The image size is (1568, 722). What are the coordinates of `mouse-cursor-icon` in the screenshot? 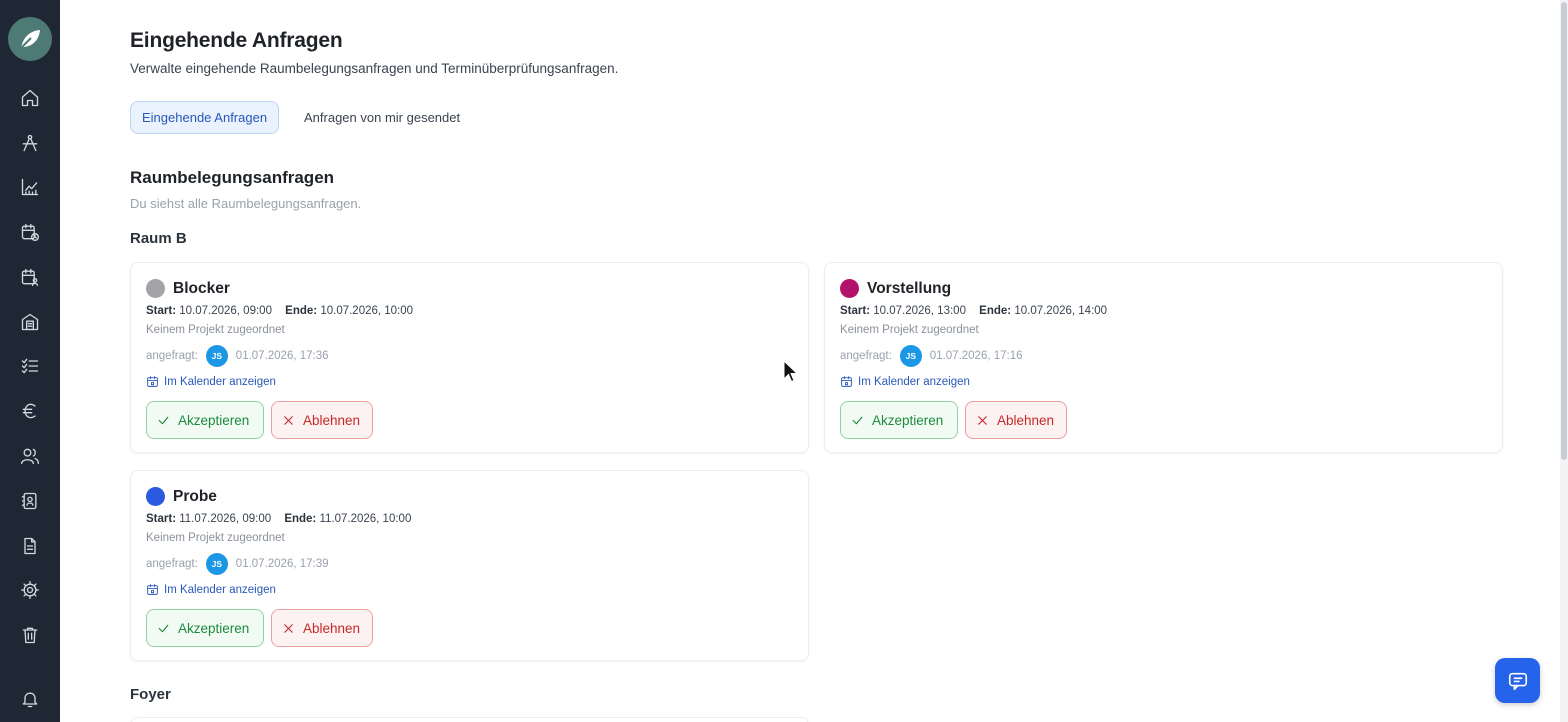 It's located at (791, 371).